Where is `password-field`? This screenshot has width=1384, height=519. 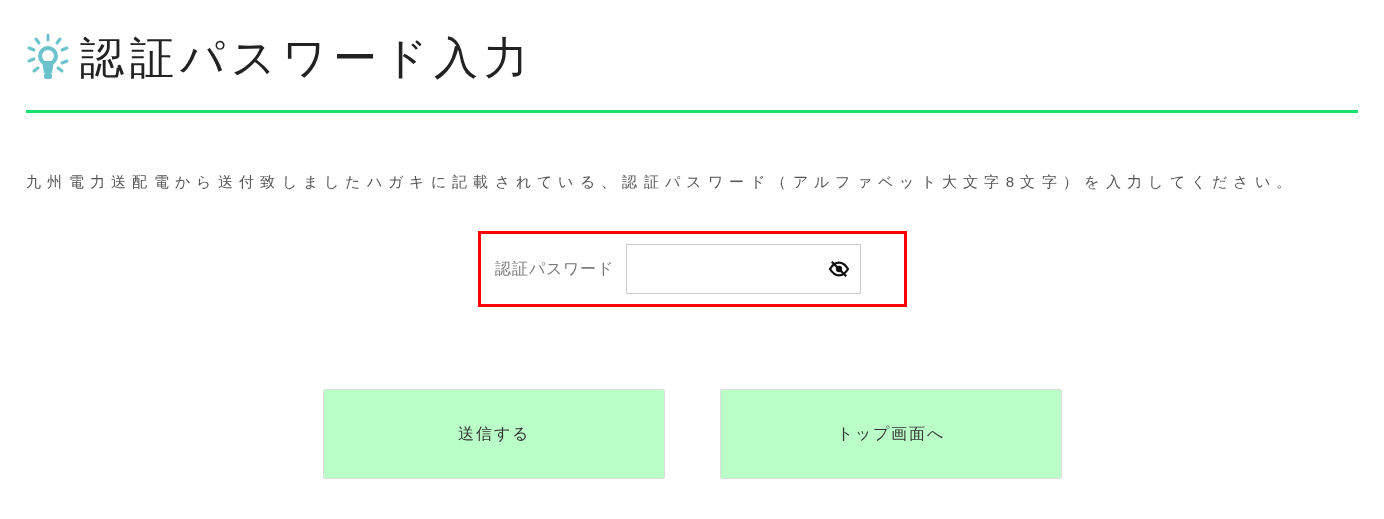 password-field is located at coordinates (743, 268).